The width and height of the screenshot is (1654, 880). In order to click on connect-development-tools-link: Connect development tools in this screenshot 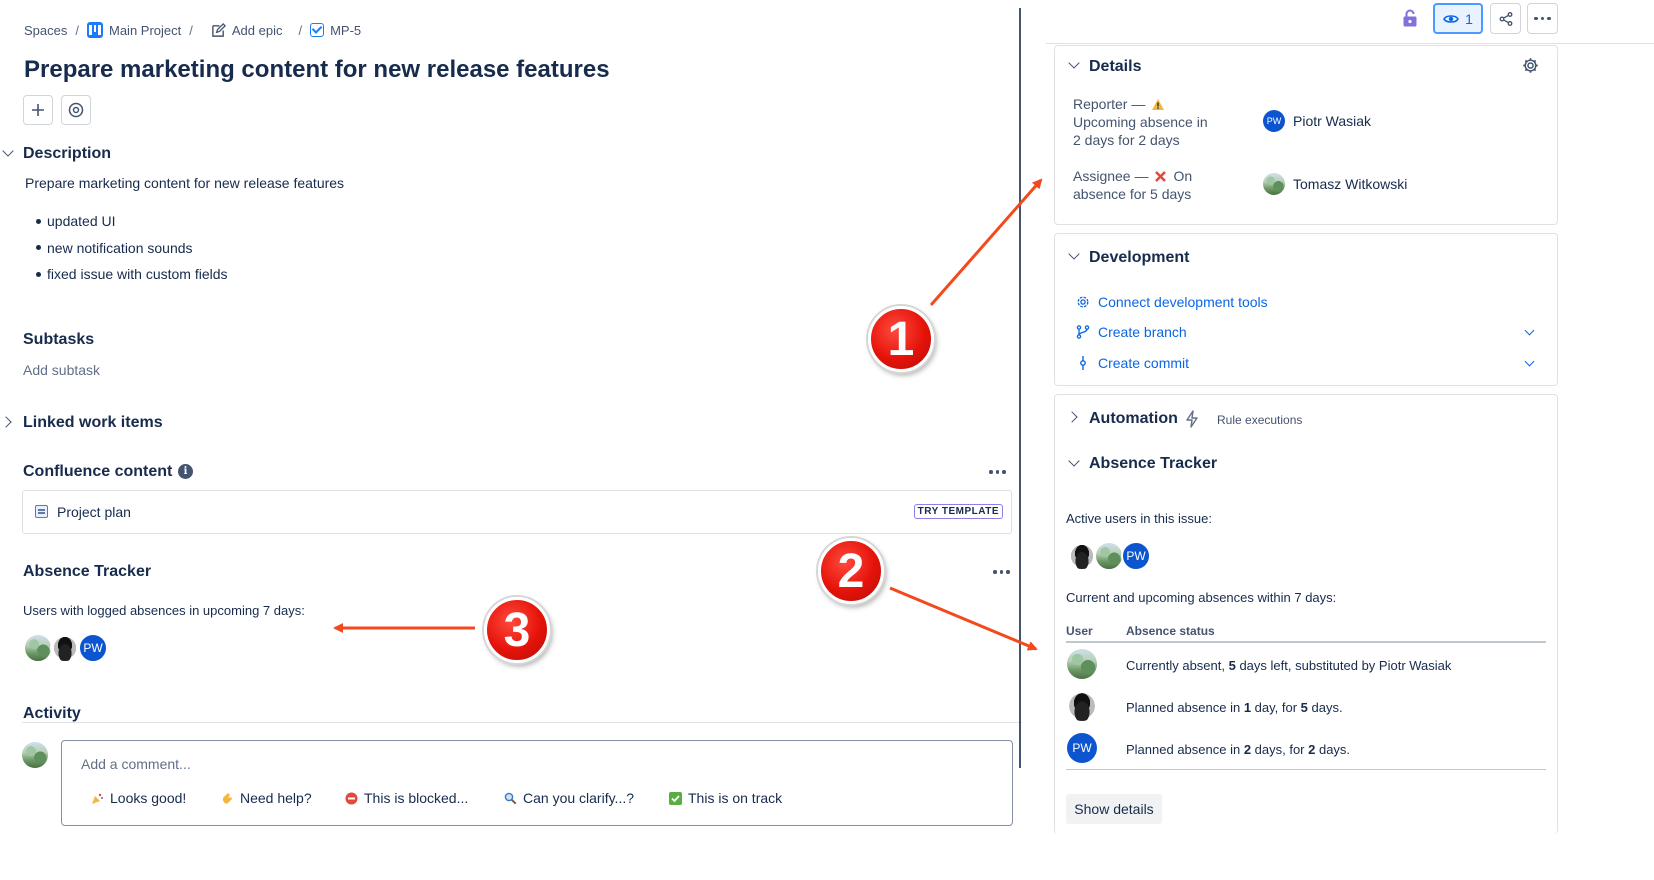, I will do `click(1172, 302)`.